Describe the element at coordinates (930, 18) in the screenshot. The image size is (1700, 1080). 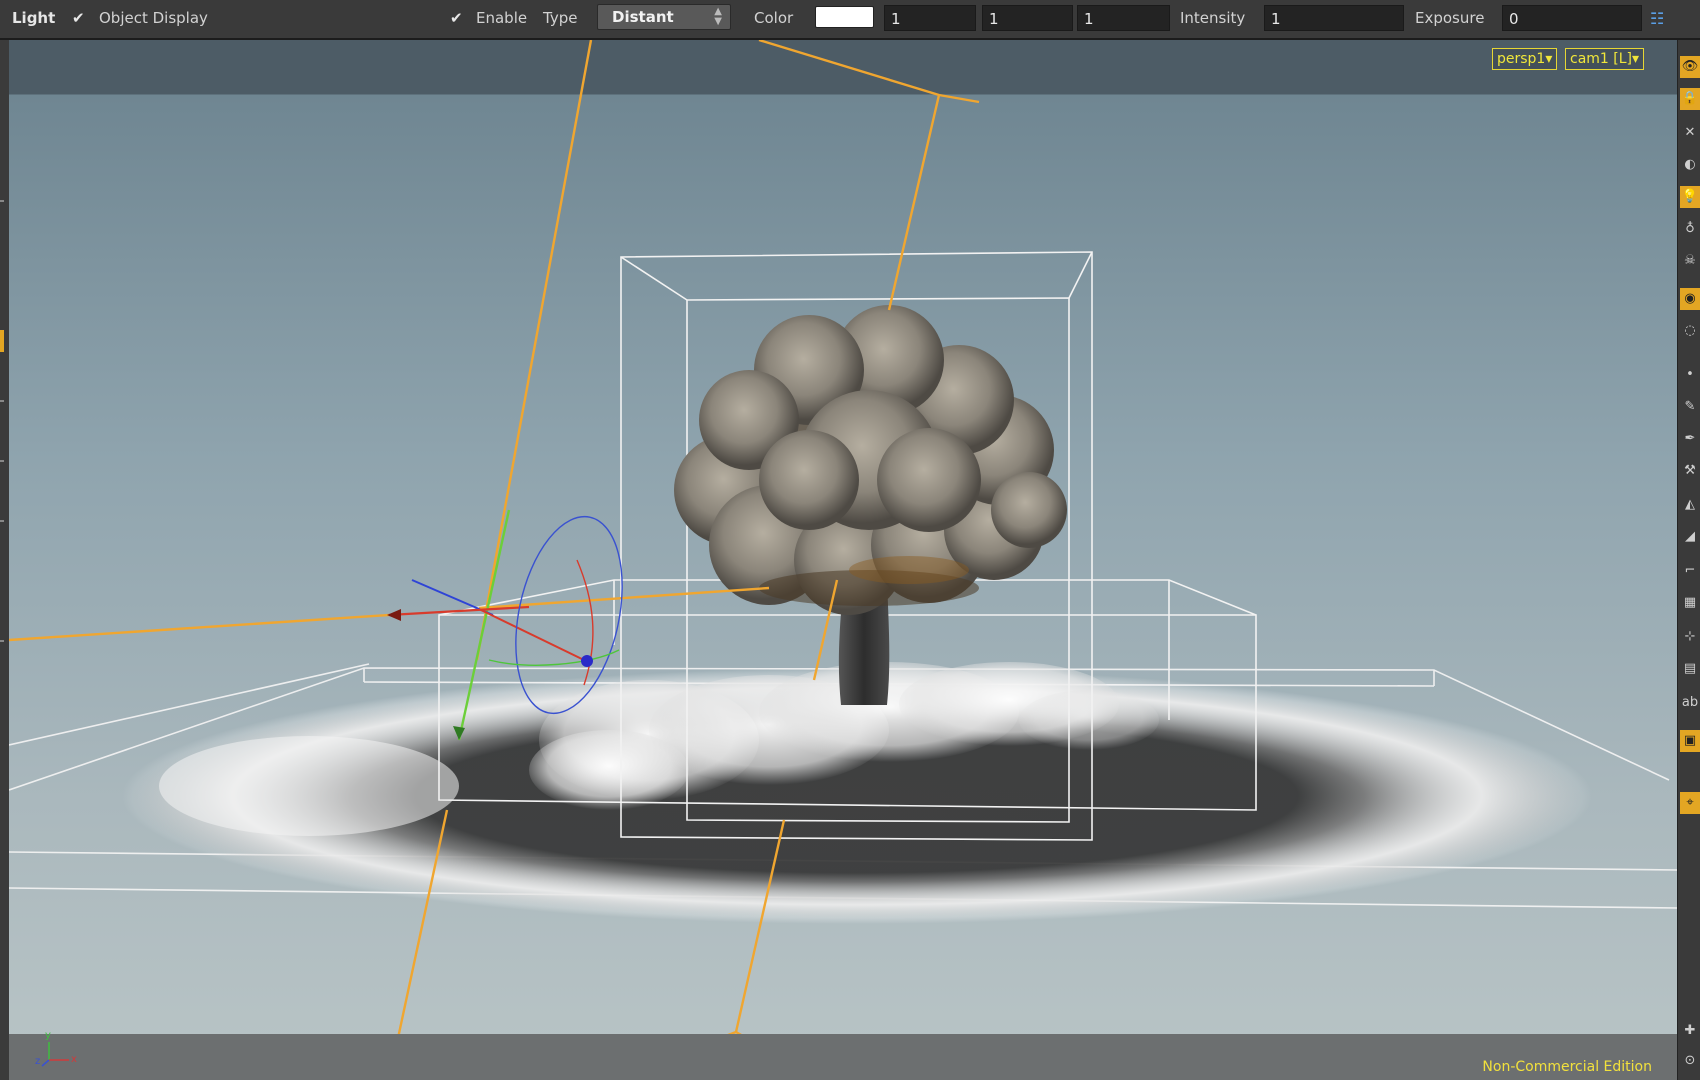
I see `color-r-field: 1` at that location.